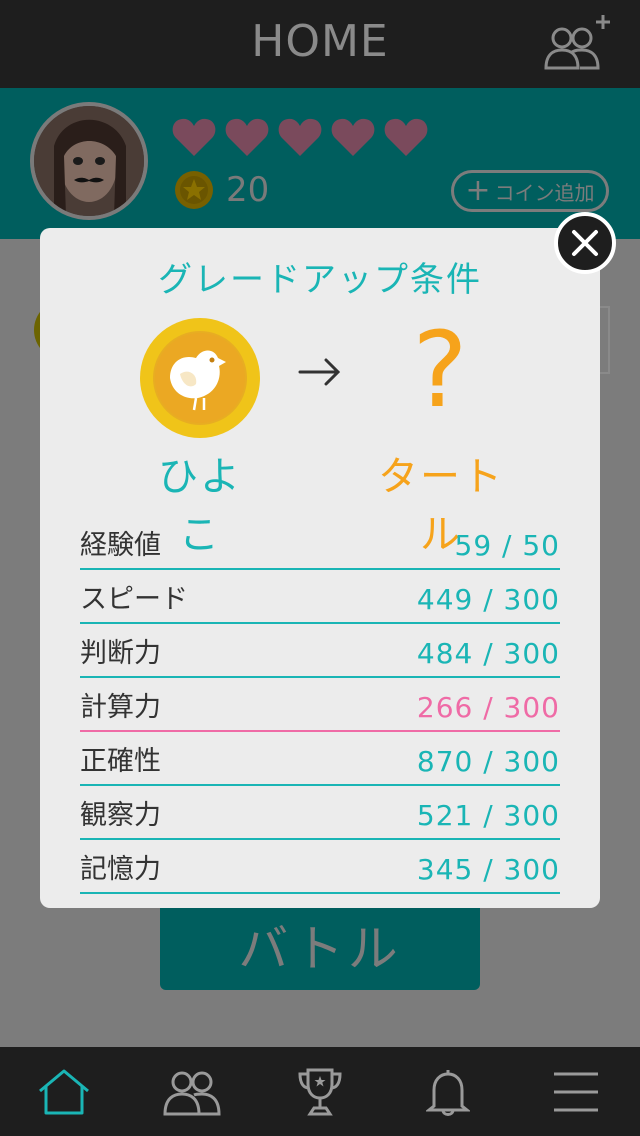 This screenshot has height=1136, width=640. Describe the element at coordinates (120, 761) in the screenshot. I see `stat-name: 正確性` at that location.